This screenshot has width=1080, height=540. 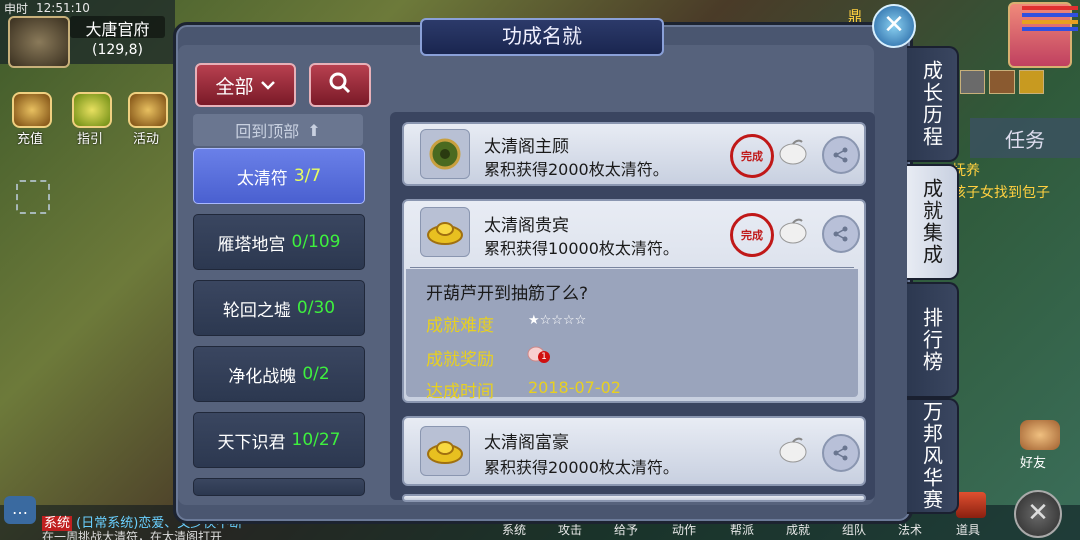 I want to click on time-label: 达成时间, so click(x=460, y=392).